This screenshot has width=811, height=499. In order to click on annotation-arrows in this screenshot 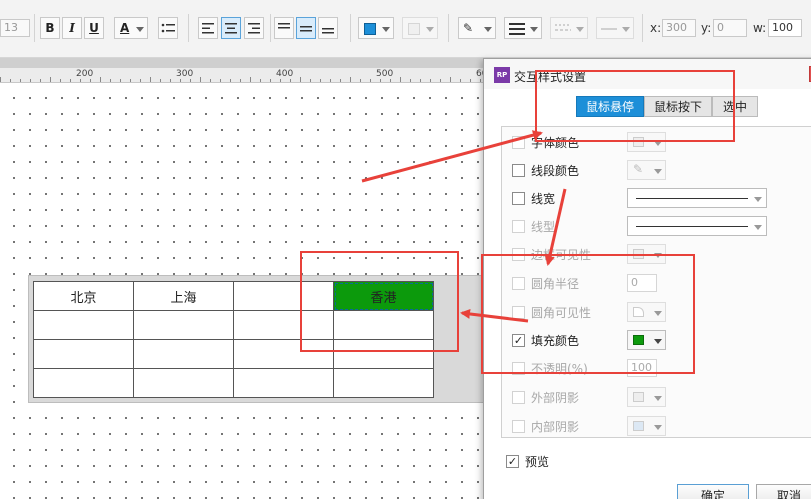, I will do `click(464, 226)`.